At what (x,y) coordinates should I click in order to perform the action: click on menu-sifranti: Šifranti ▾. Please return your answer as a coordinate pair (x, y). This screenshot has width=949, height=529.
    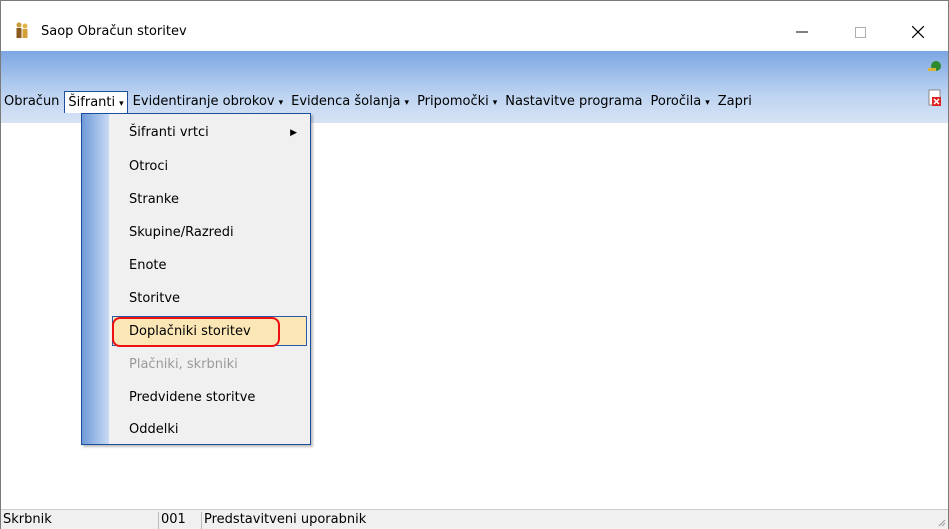
    Looking at the image, I should click on (96, 102).